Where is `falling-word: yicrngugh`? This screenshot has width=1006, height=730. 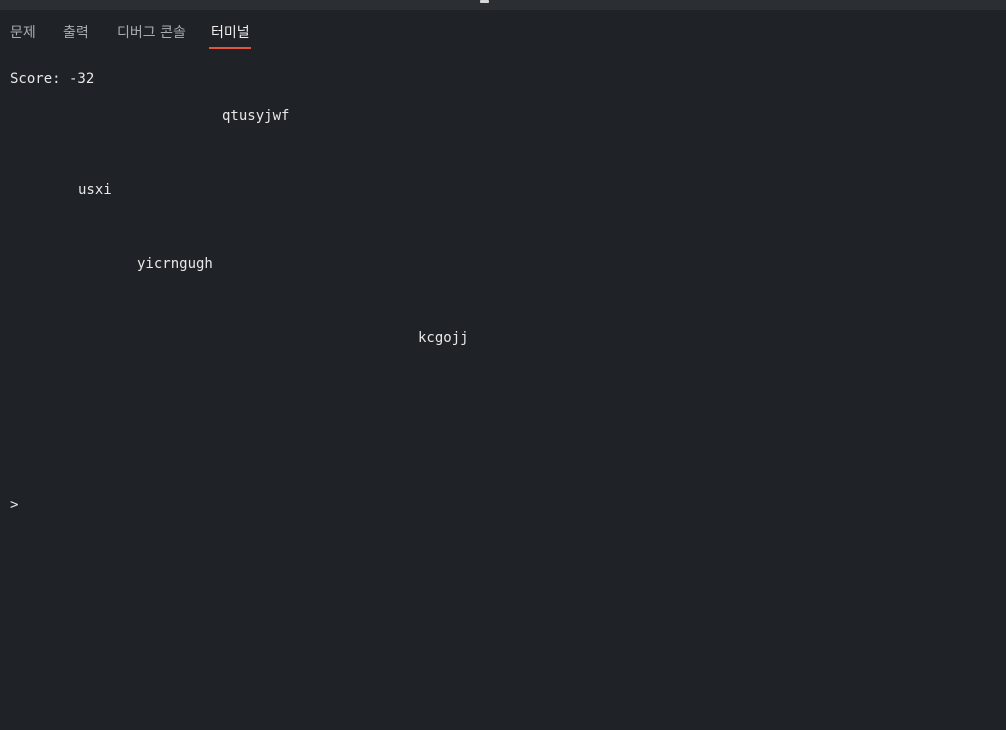
falling-word: yicrngugh is located at coordinates (175, 264).